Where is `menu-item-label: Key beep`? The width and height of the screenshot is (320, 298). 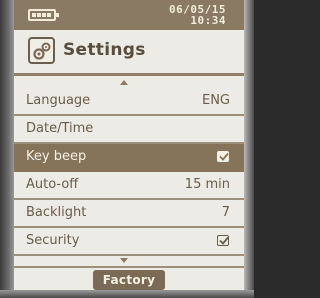
menu-item-label: Key beep is located at coordinates (56, 156).